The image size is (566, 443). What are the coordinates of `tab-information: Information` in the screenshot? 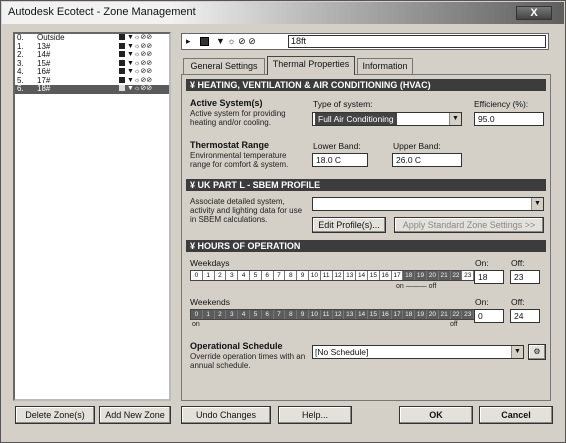 It's located at (385, 66).